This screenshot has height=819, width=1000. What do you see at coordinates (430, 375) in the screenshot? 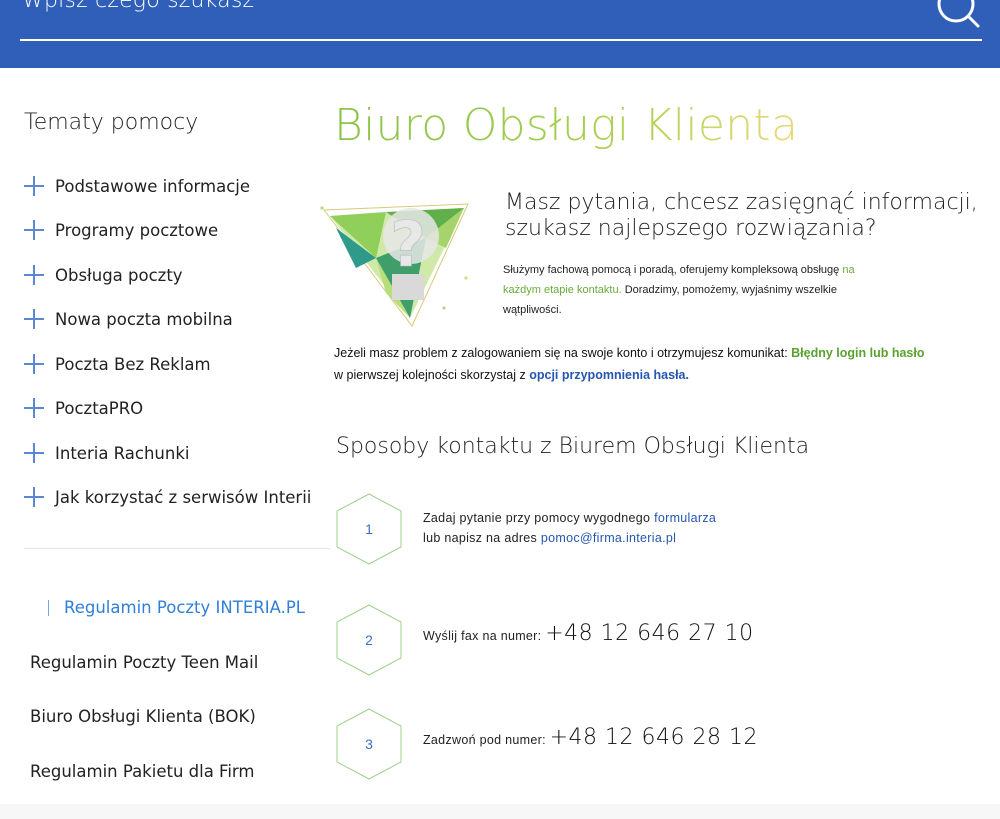
I see `notice-text: w pierwszej kolejności skorzystaj z` at bounding box center [430, 375].